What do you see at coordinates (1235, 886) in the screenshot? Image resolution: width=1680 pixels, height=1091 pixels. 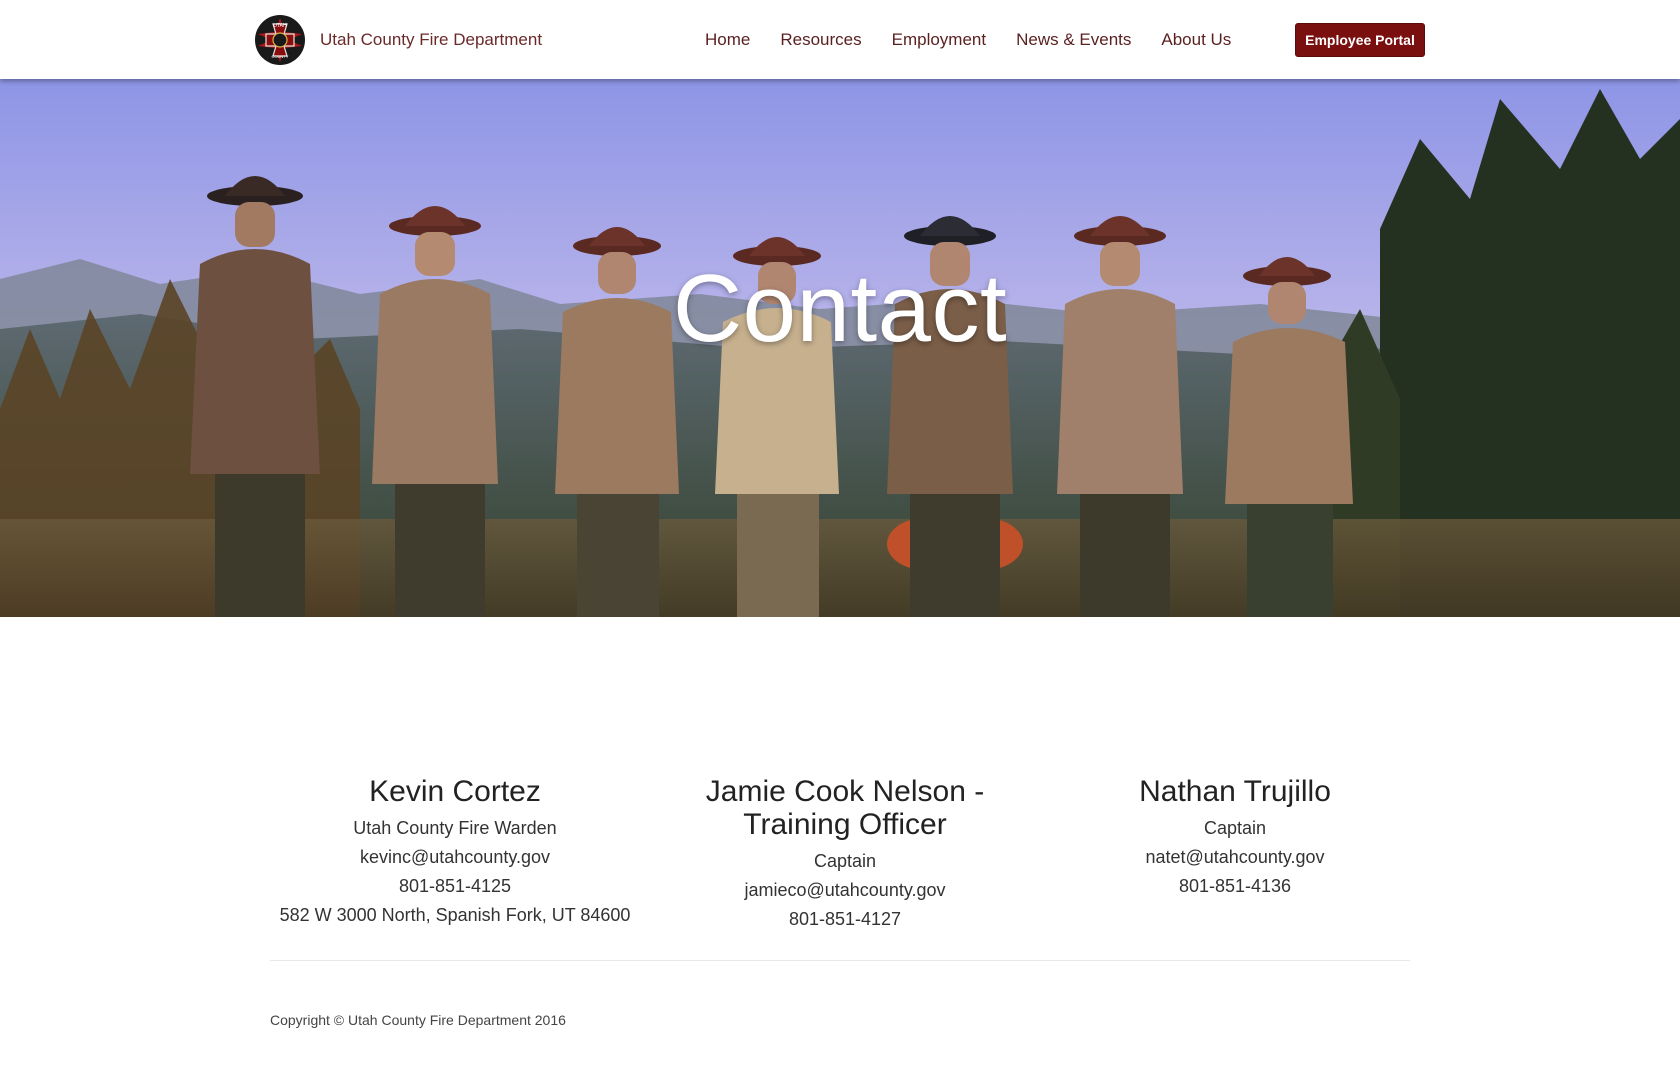 I see `contact-phone: 801-851-4136` at bounding box center [1235, 886].